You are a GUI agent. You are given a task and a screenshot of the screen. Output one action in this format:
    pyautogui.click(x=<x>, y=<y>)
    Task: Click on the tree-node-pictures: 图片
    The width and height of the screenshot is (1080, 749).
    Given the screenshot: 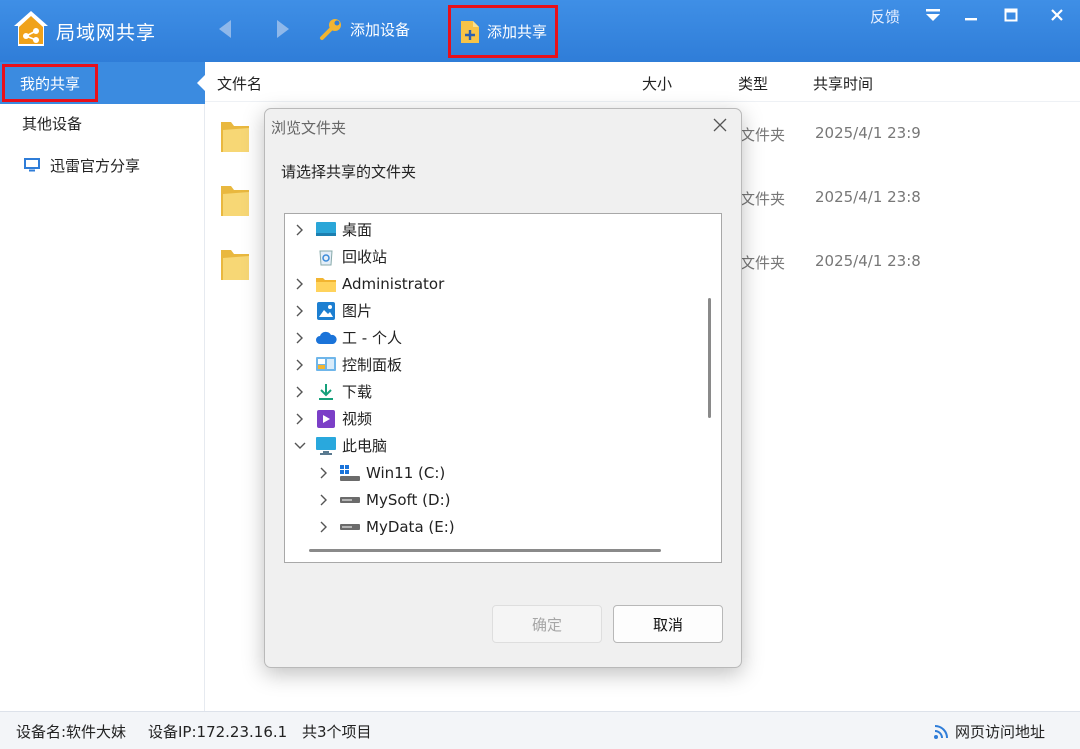 What is the action you would take?
    pyautogui.click(x=332, y=310)
    